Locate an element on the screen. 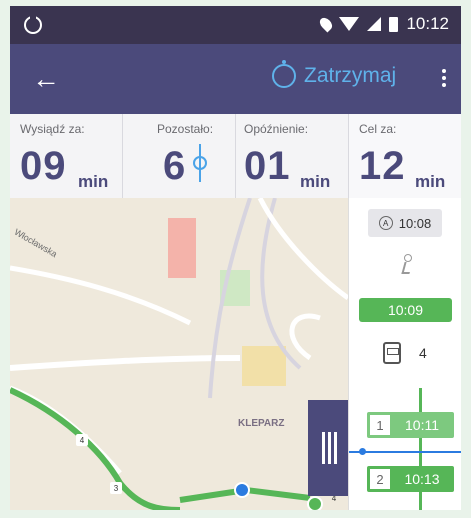  stop-time: 10:11 is located at coordinates (422, 425).